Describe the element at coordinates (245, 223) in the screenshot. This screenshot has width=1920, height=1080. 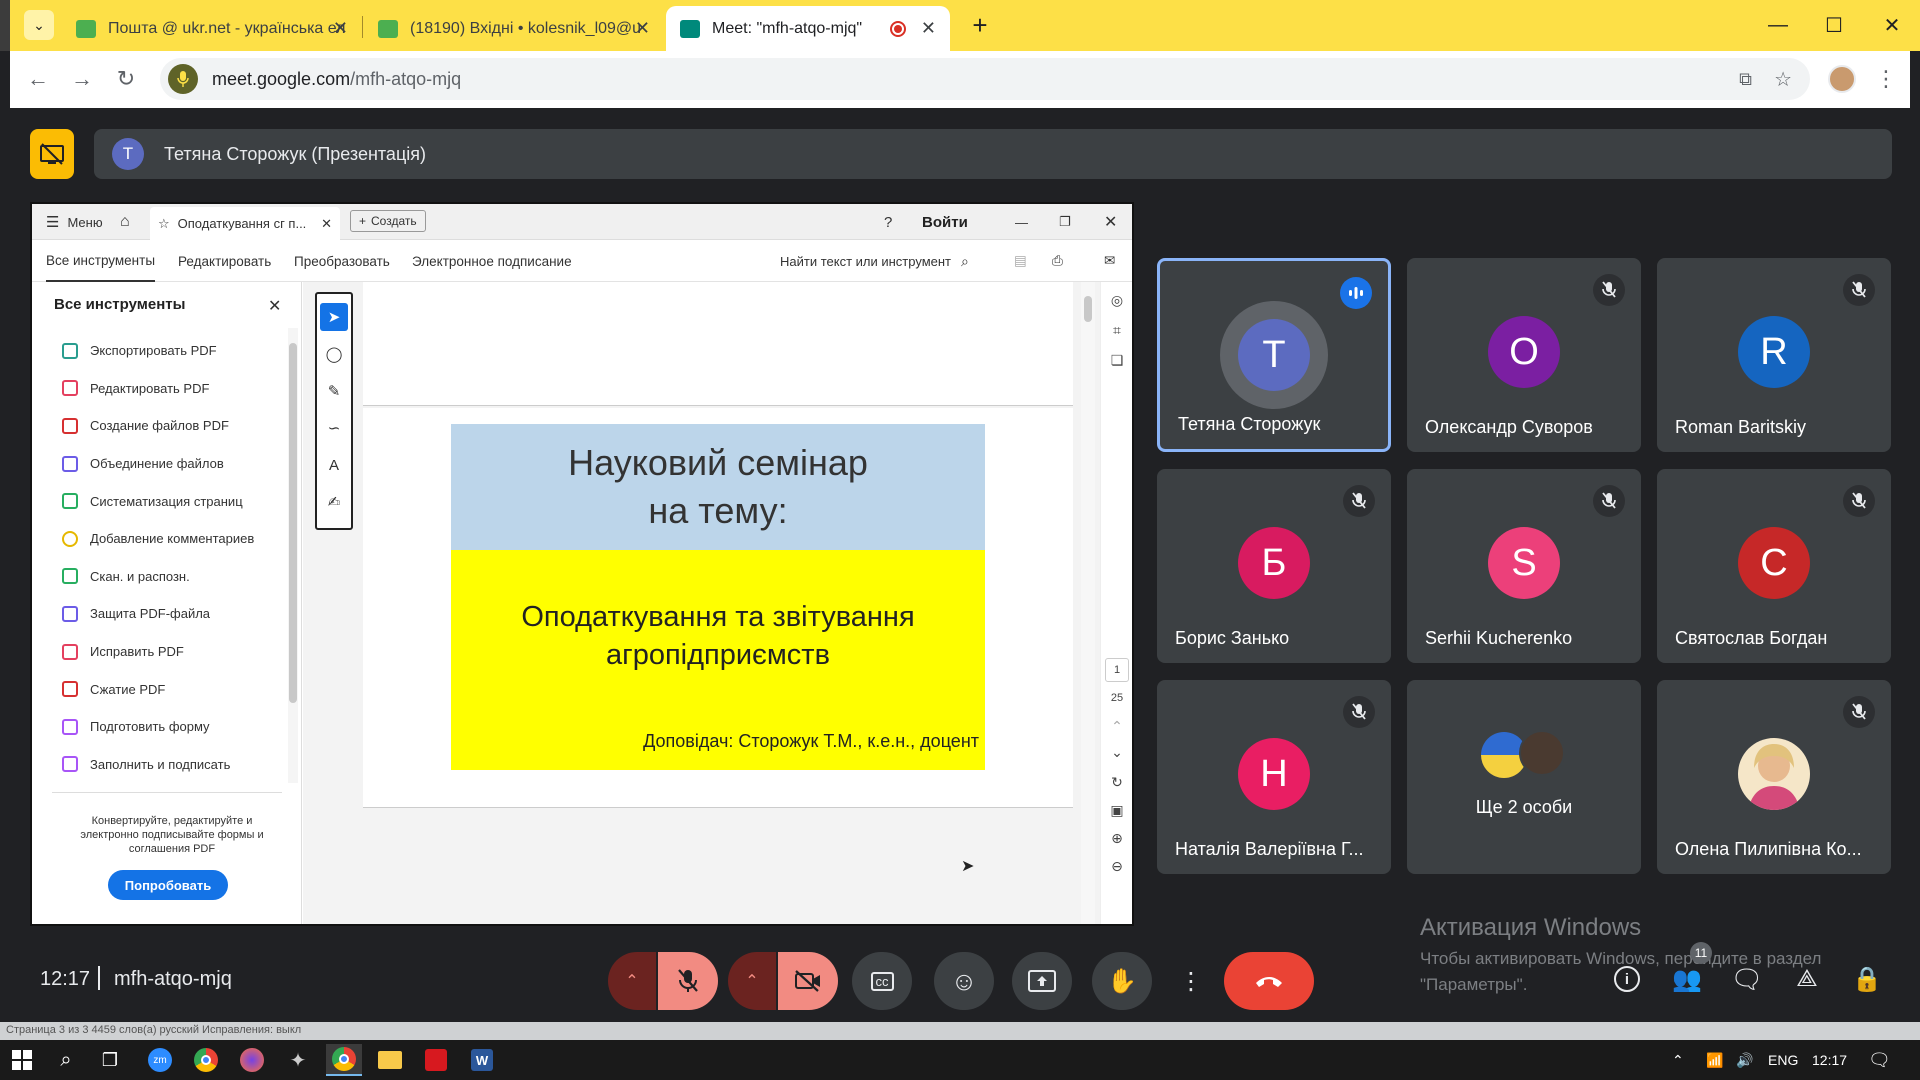
I see `document-tab: ☆ Оподаткування сг п... ✕` at that location.